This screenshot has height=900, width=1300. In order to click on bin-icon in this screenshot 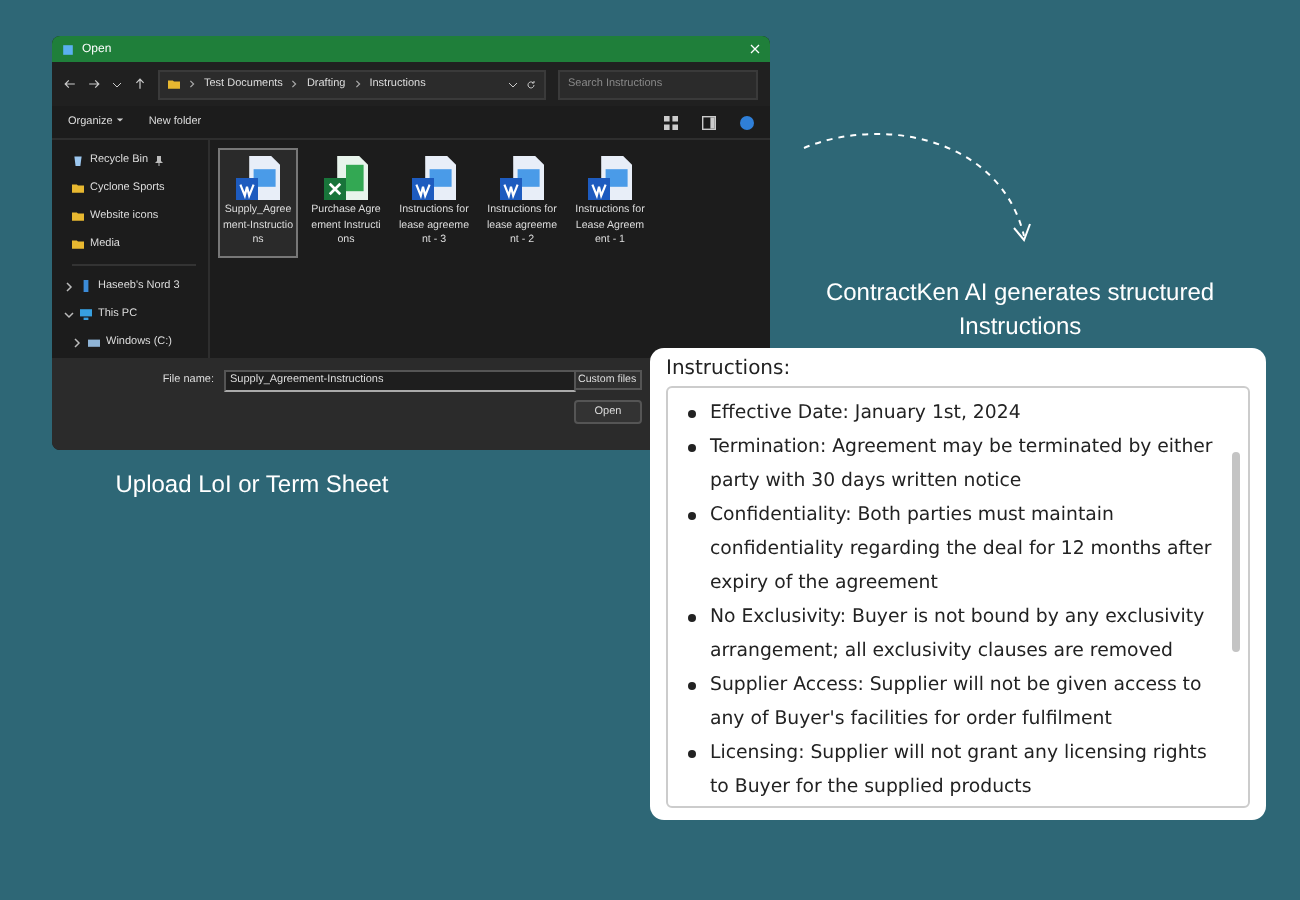, I will do `click(78, 160)`.